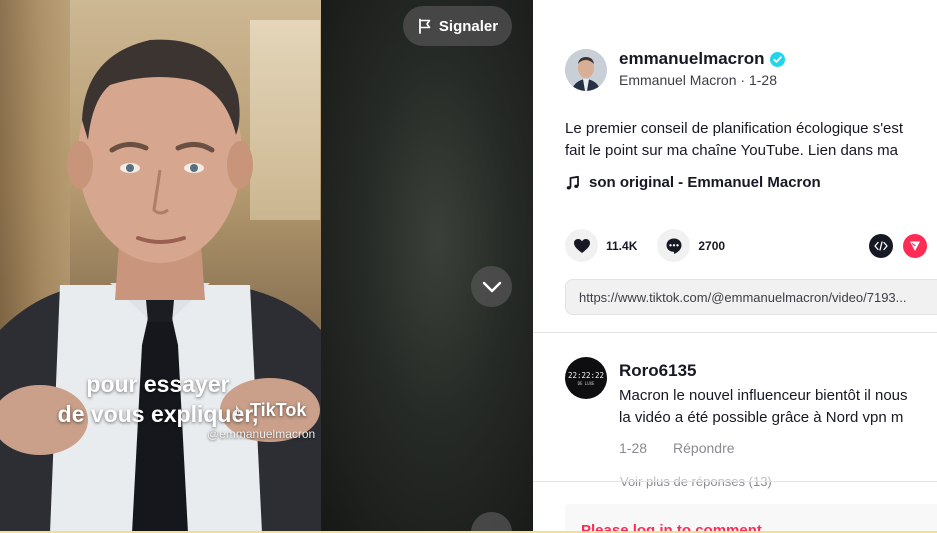 This screenshot has height=533, width=937. I want to click on verified-icon, so click(777, 59).